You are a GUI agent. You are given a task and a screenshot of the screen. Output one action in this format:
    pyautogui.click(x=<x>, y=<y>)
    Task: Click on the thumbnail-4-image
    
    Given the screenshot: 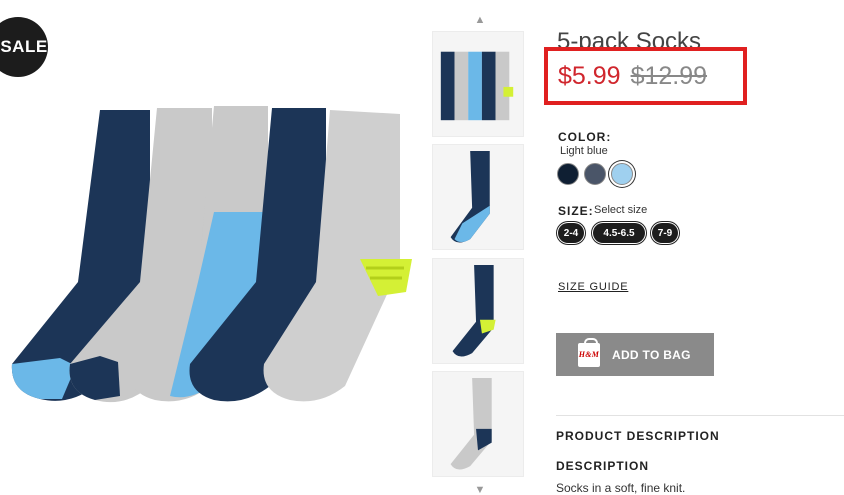 What is the action you would take?
    pyautogui.click(x=471, y=424)
    